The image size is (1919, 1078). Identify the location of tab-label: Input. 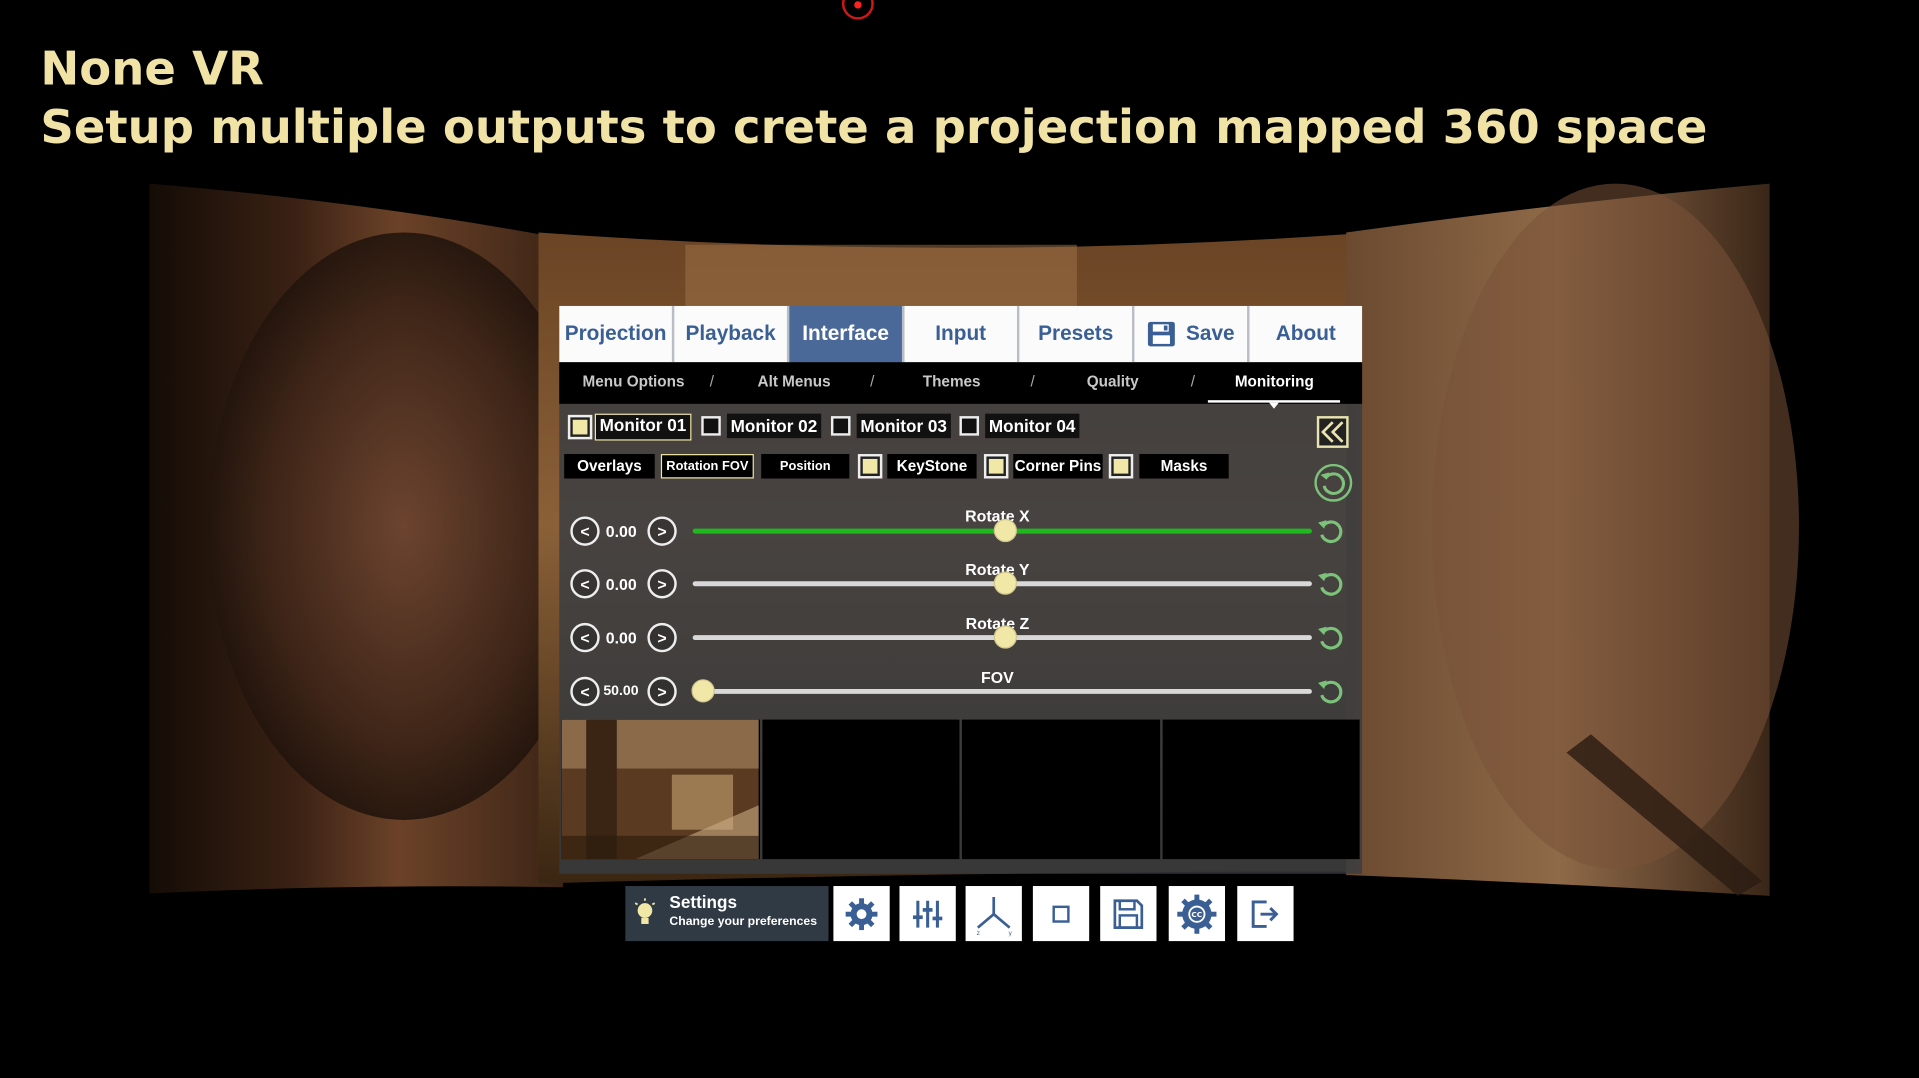
(961, 333).